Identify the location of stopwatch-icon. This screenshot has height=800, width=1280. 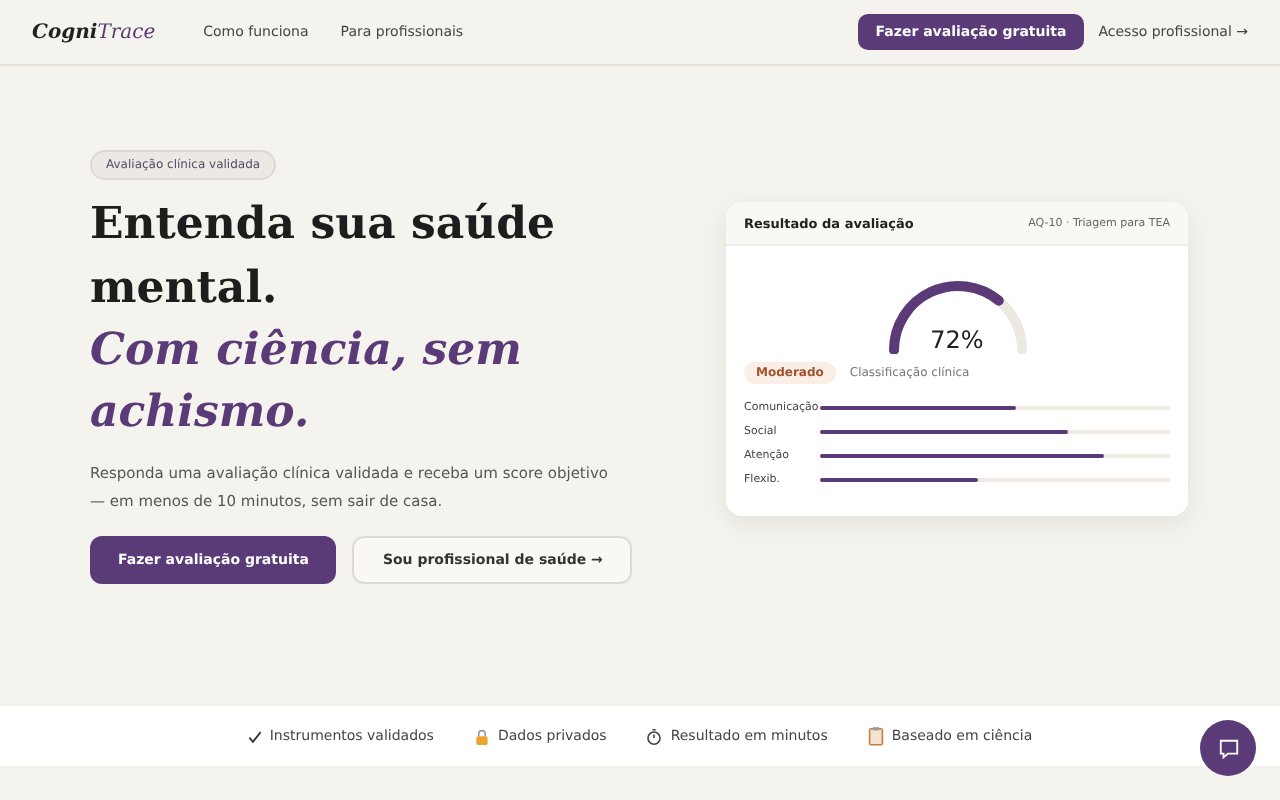
(654, 736).